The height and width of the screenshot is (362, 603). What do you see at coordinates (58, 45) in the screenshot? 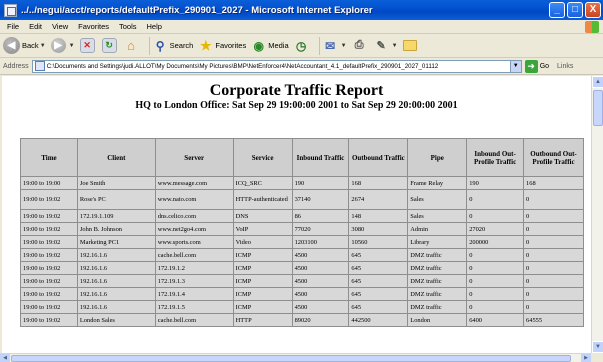
I see `forward-arrow-icon: ▶` at bounding box center [58, 45].